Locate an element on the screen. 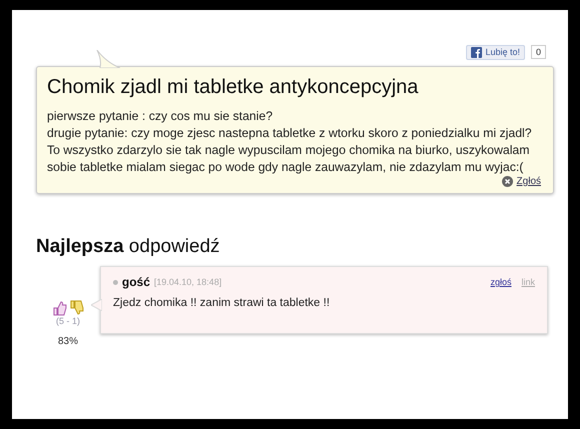  vote-percentage: 83% is located at coordinates (68, 341).